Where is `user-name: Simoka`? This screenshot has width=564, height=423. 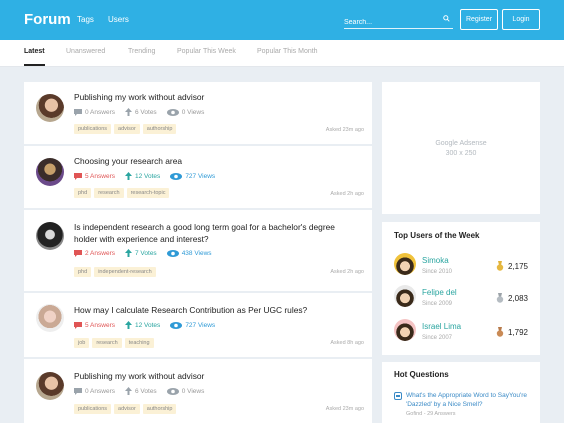
user-name: Simoka is located at coordinates (435, 260).